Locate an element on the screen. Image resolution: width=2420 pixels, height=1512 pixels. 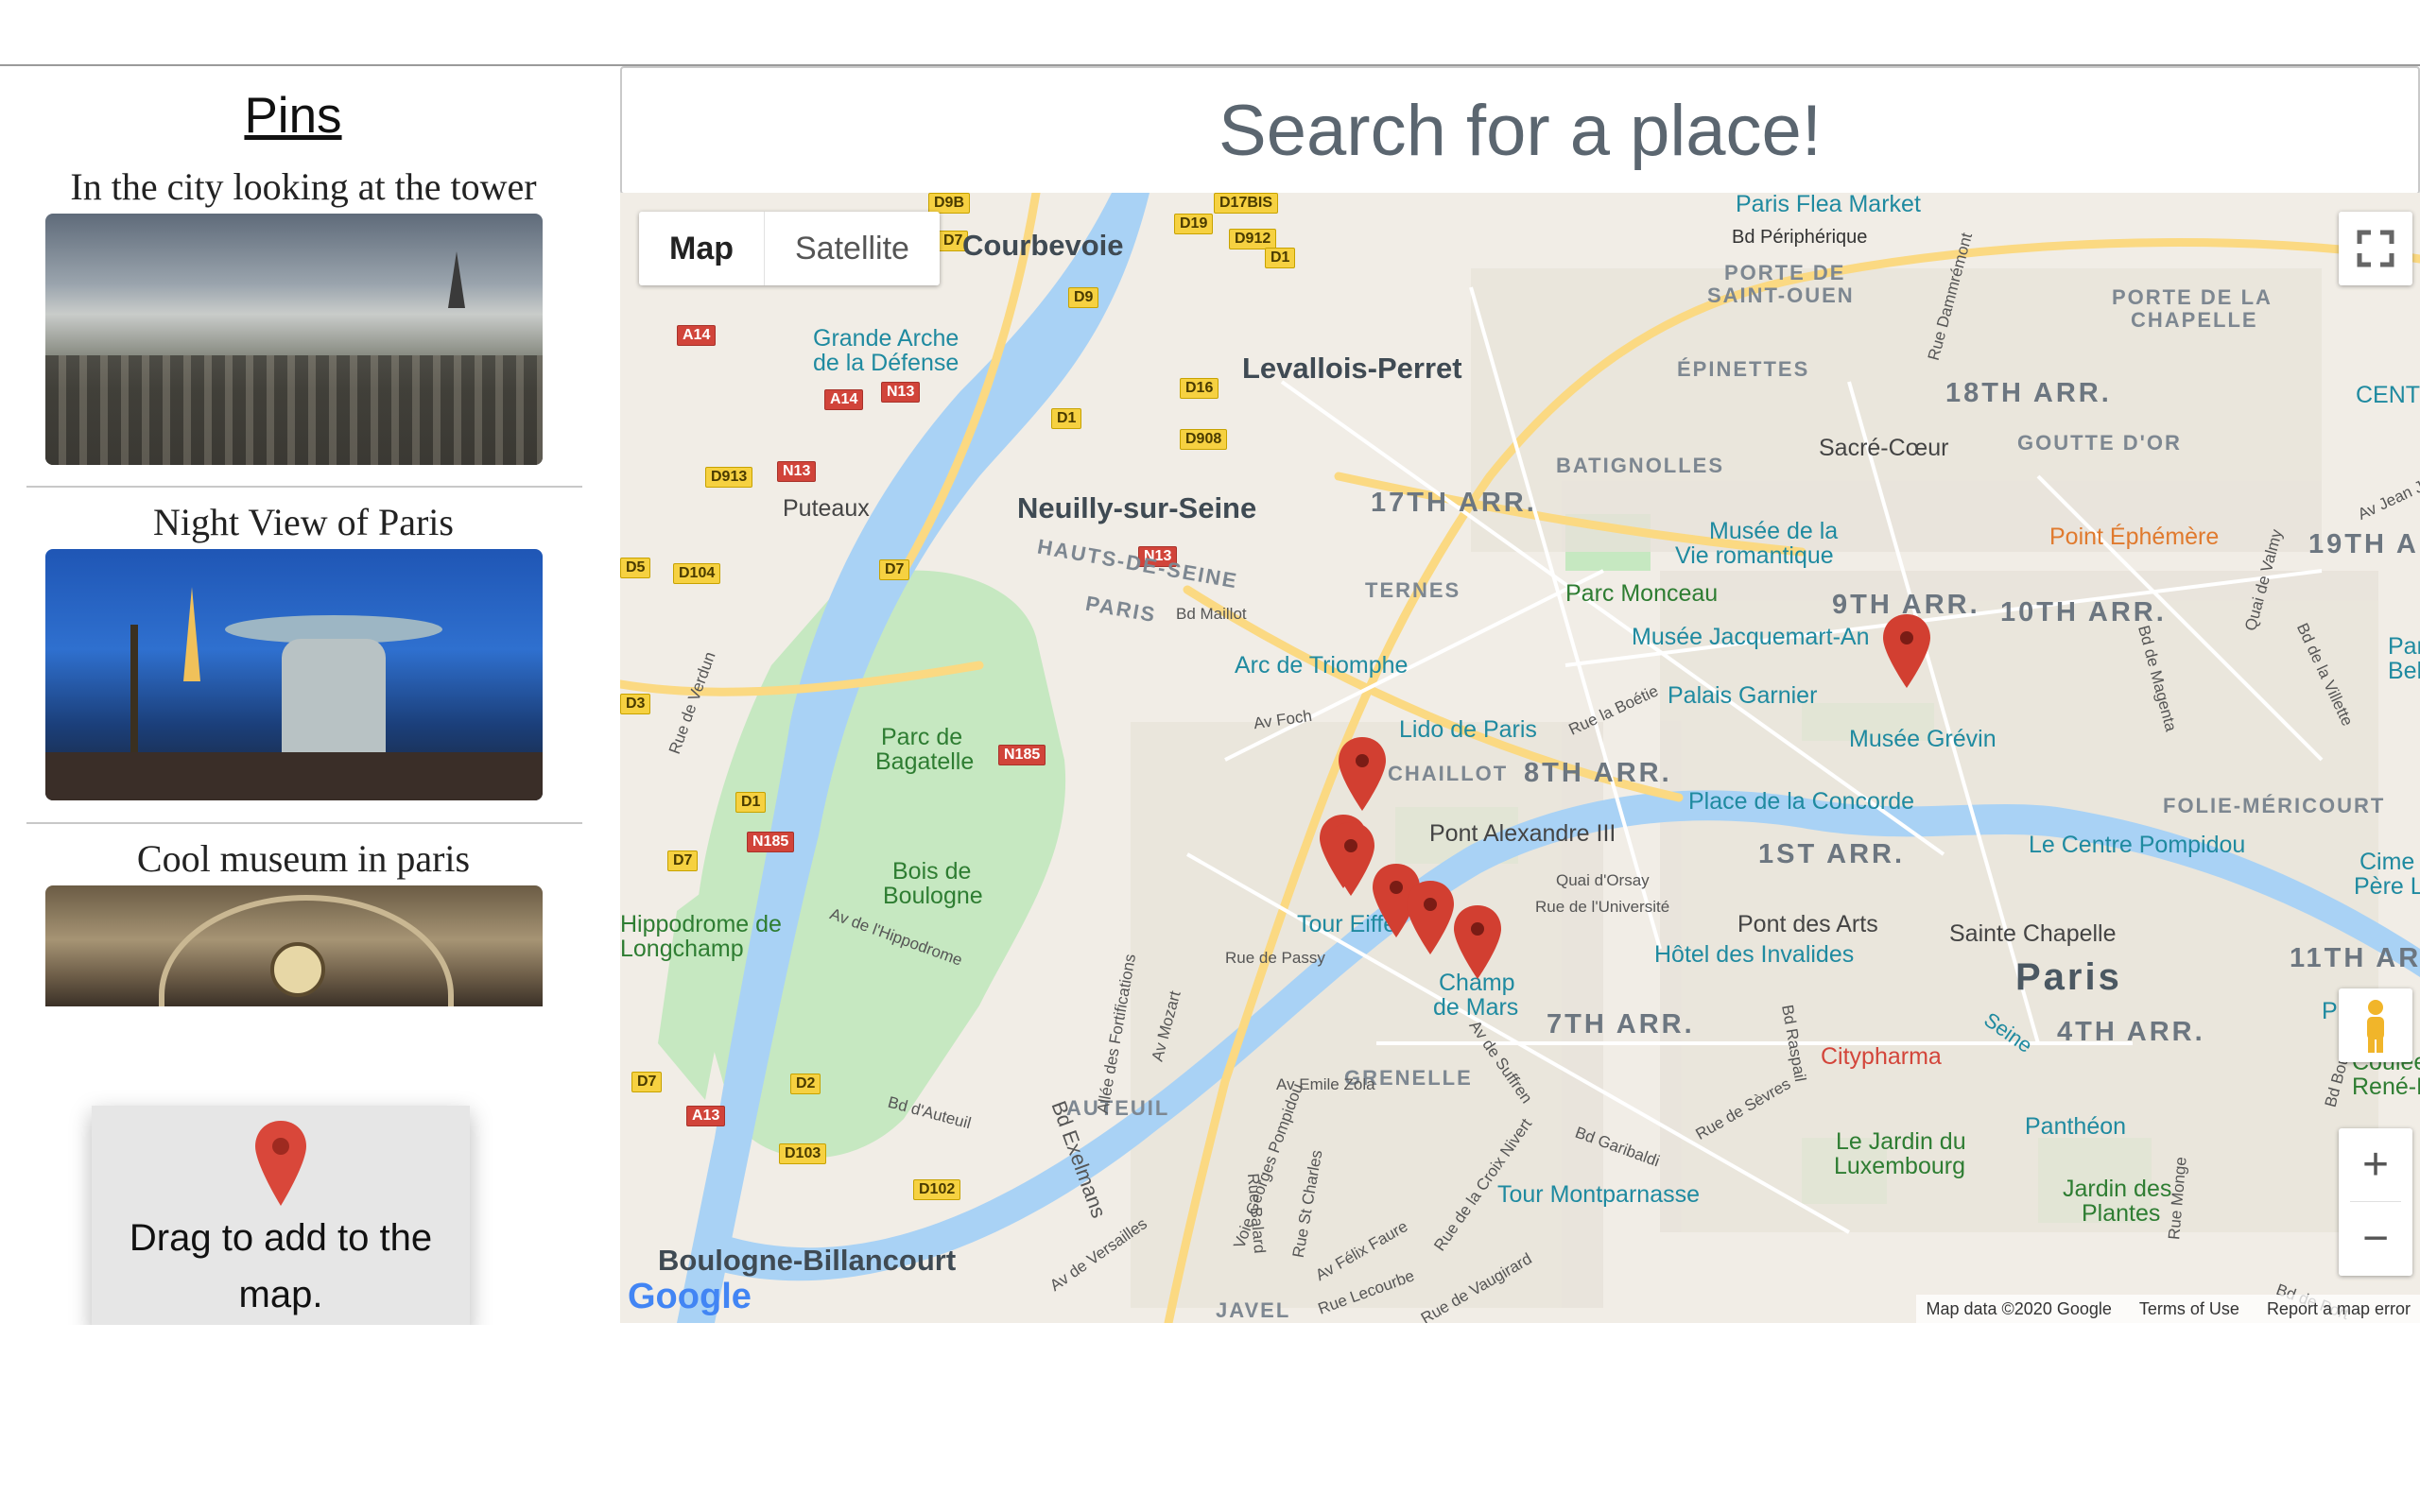
zoom-divider is located at coordinates (2375, 1201).